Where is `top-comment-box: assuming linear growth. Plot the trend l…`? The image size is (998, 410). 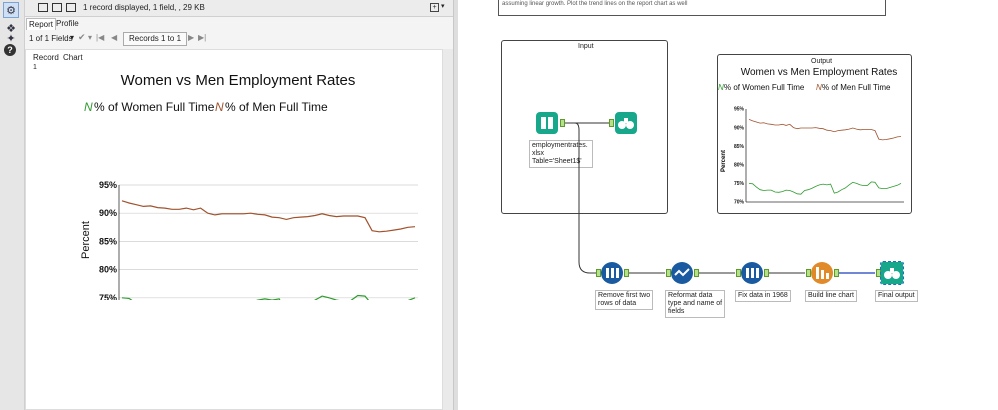 top-comment-box: assuming linear growth. Plot the trend l… is located at coordinates (692, 8).